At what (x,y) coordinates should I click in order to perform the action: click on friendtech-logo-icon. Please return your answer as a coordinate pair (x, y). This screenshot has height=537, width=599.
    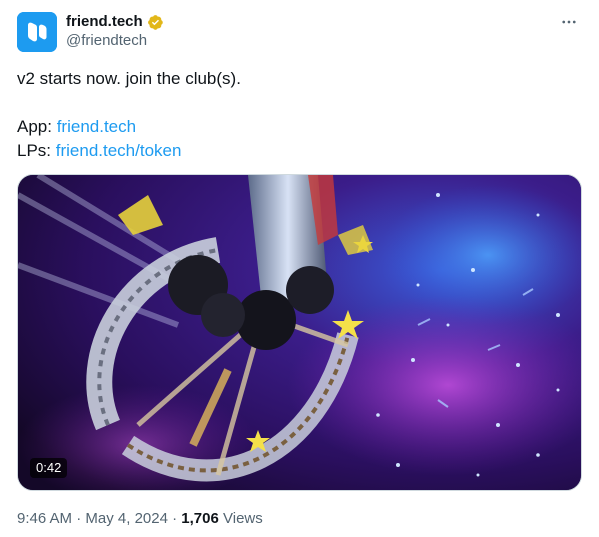
    Looking at the image, I should click on (37, 32).